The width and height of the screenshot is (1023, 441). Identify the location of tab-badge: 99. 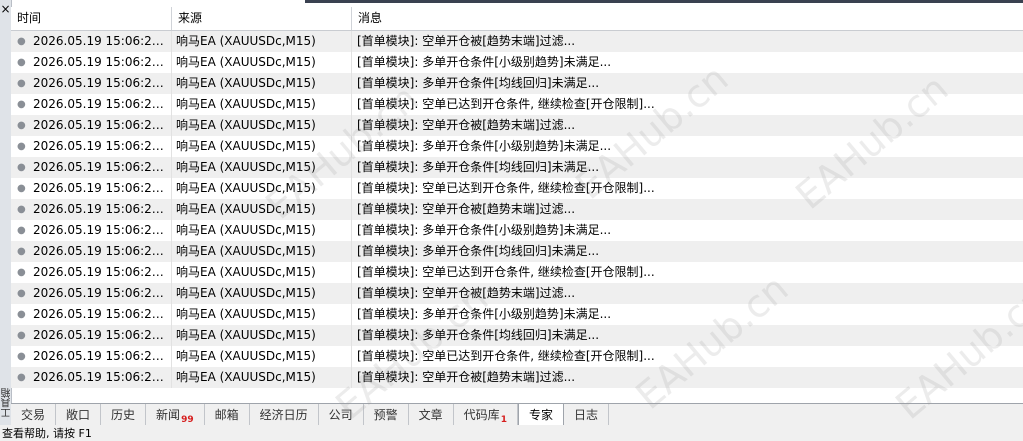
(187, 420).